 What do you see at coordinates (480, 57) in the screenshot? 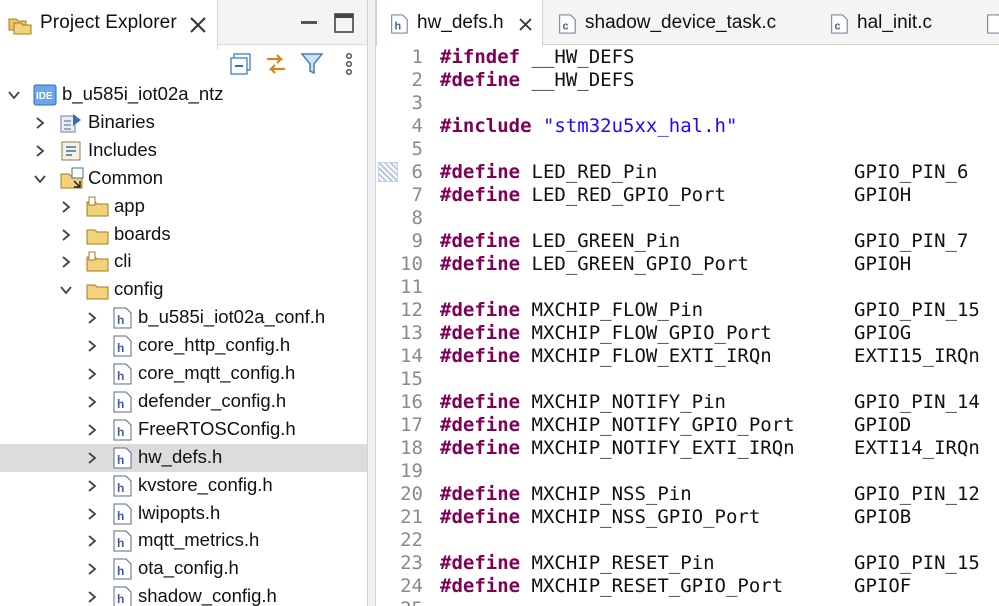
I see `preprocessor-keyword: #ifndef` at bounding box center [480, 57].